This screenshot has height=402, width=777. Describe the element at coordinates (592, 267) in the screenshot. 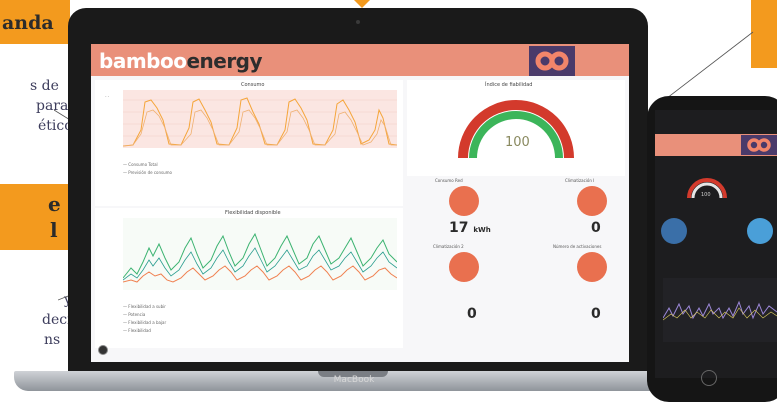

I see `power-tower-icon` at that location.